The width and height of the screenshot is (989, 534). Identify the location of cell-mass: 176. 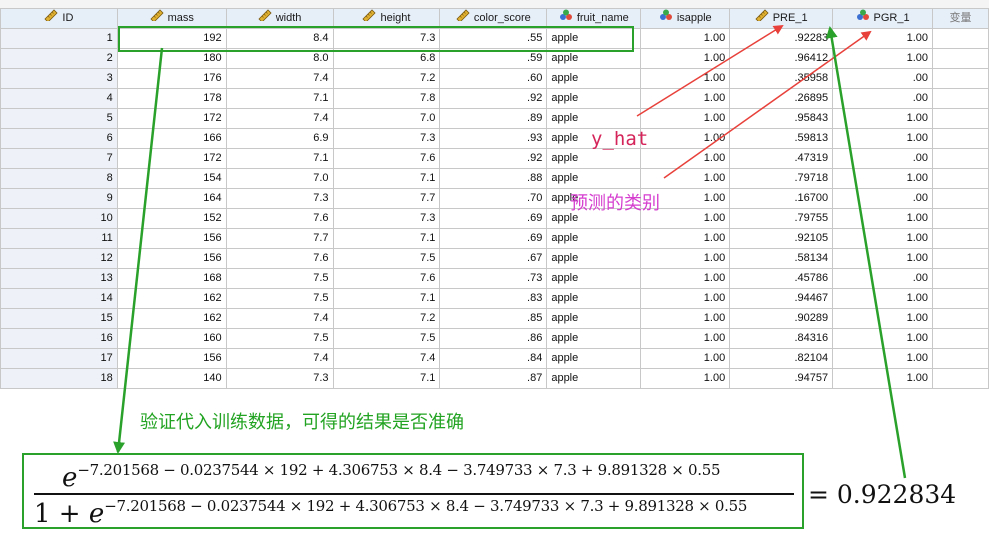
(171, 78).